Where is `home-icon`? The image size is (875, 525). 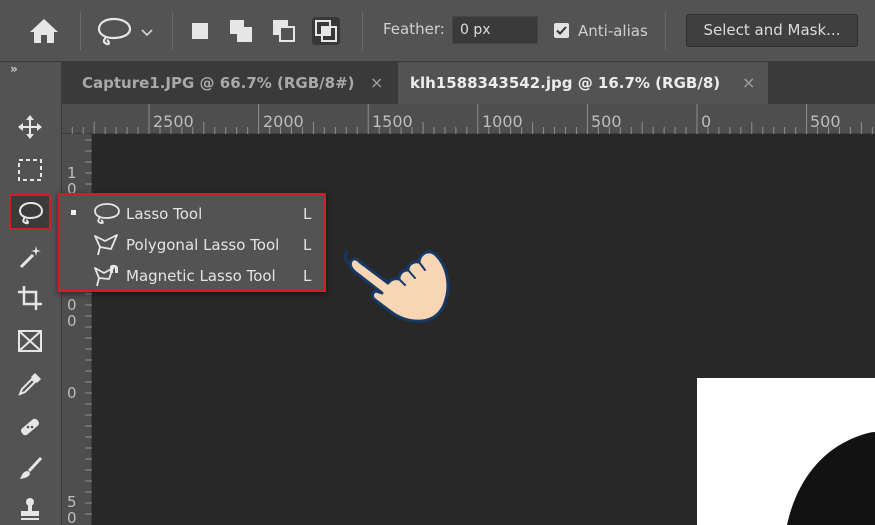
home-icon is located at coordinates (44, 31).